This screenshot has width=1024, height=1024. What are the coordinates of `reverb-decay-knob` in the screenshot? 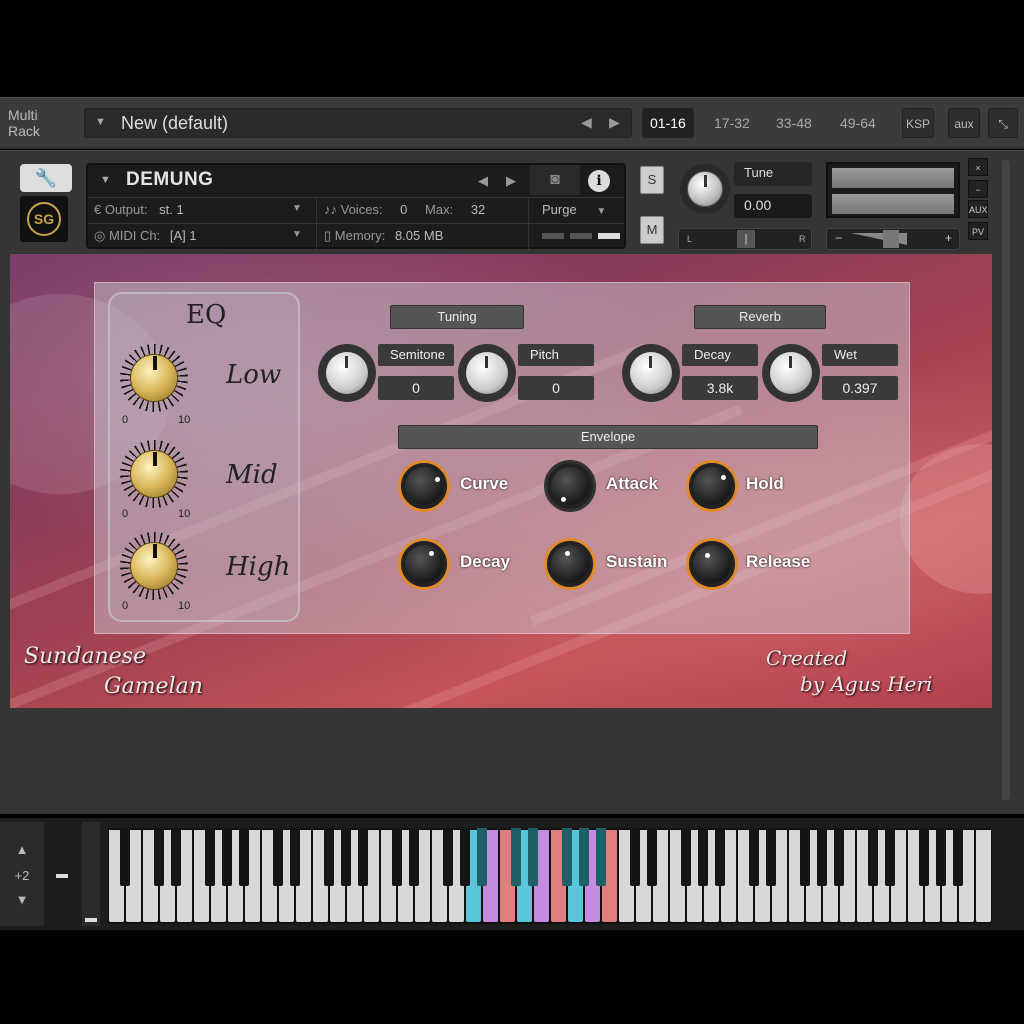 It's located at (651, 373).